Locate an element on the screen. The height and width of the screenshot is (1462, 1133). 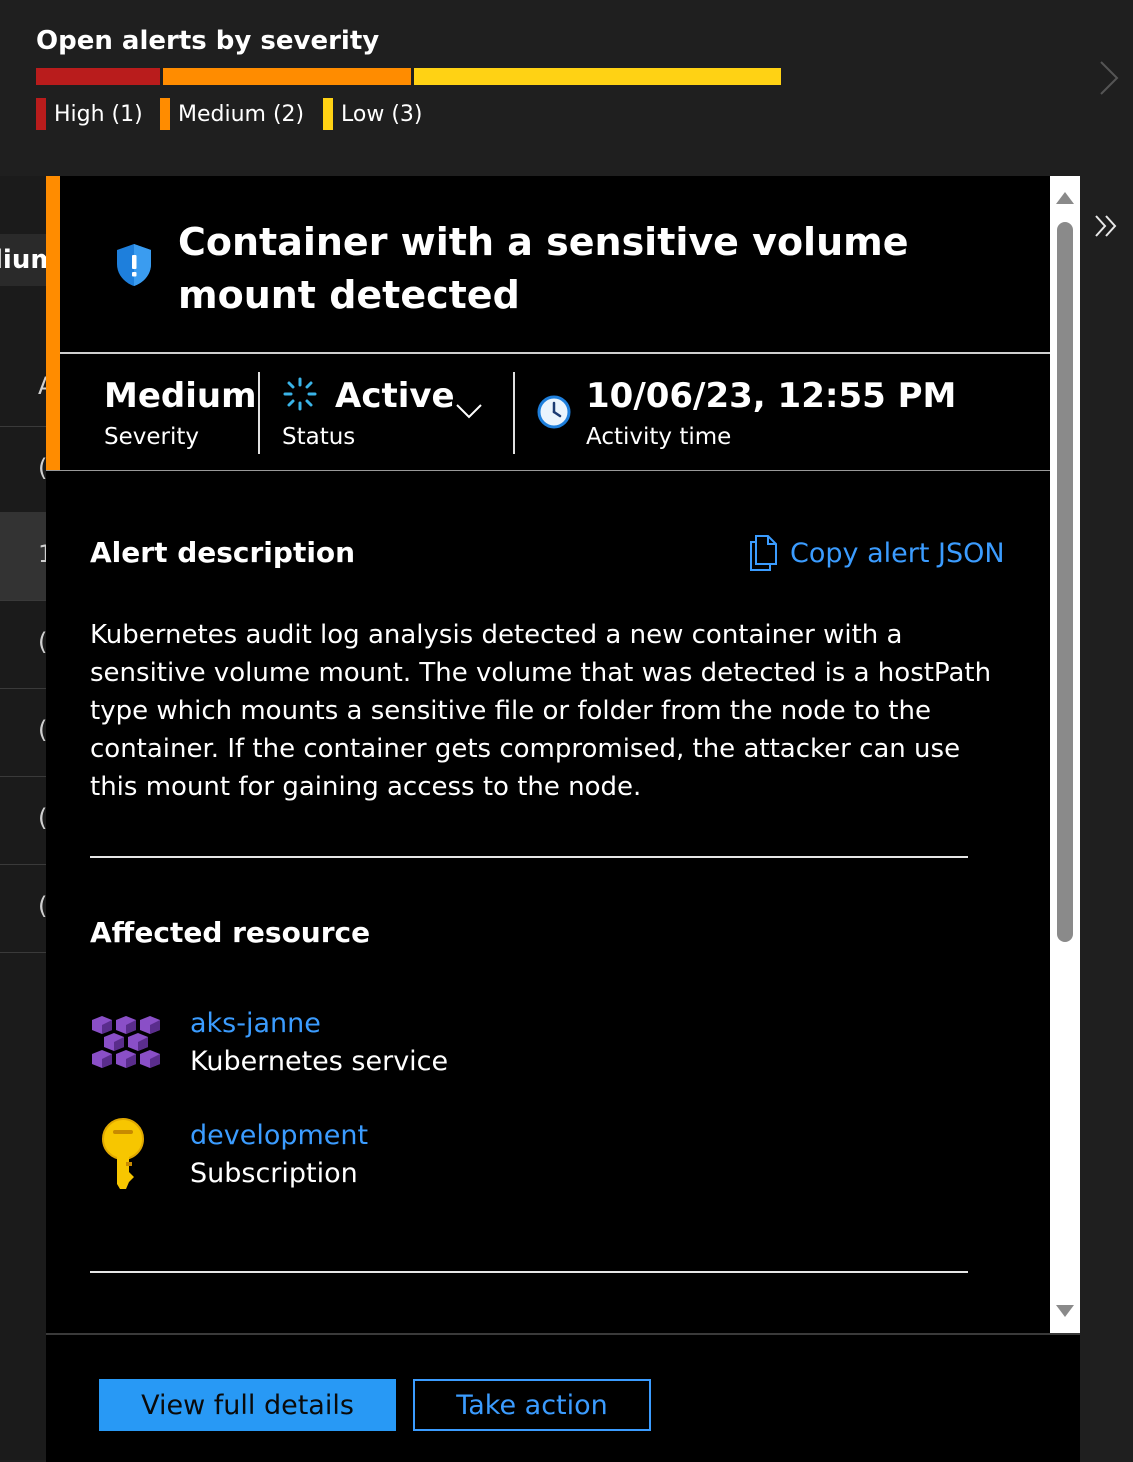
list-item-selected: 1 is located at coordinates (24, 556).